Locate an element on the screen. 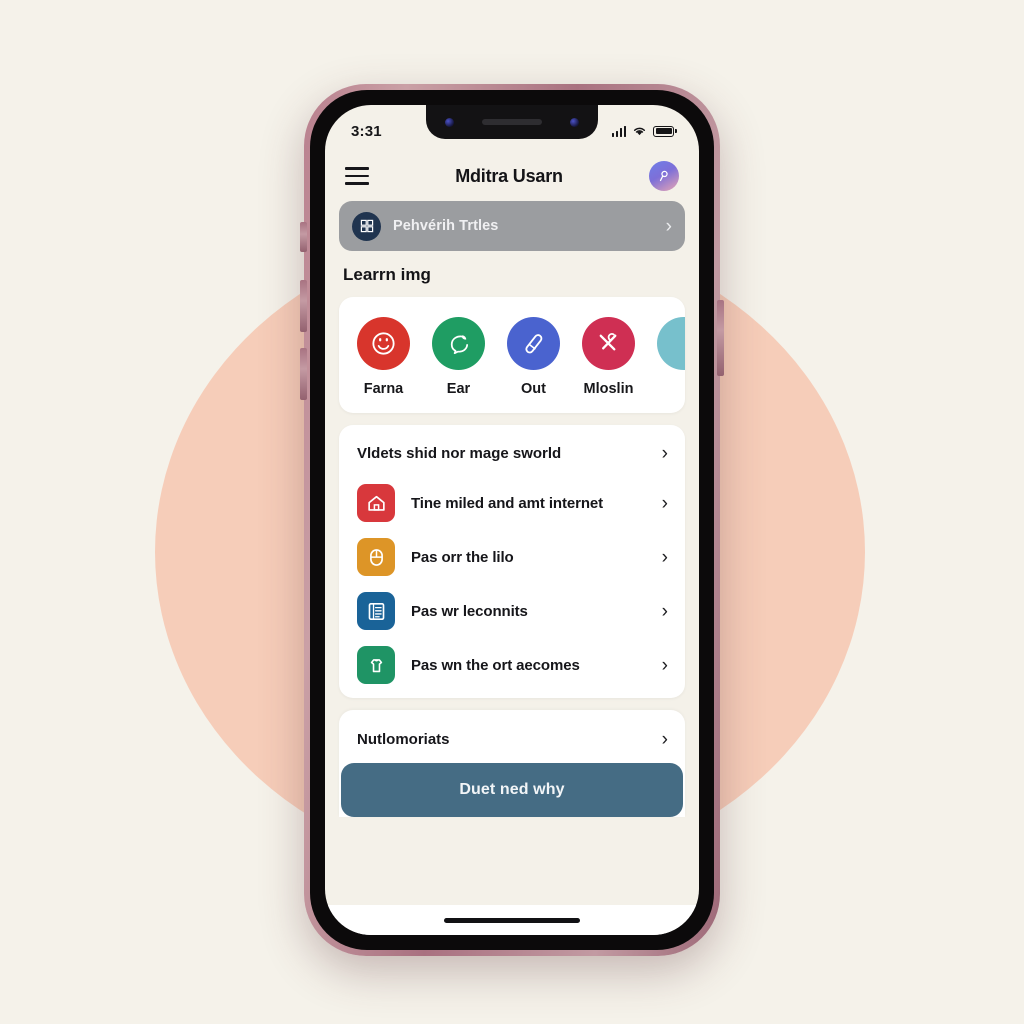 The width and height of the screenshot is (1024, 1024). user-avatar-icon is located at coordinates (664, 176).